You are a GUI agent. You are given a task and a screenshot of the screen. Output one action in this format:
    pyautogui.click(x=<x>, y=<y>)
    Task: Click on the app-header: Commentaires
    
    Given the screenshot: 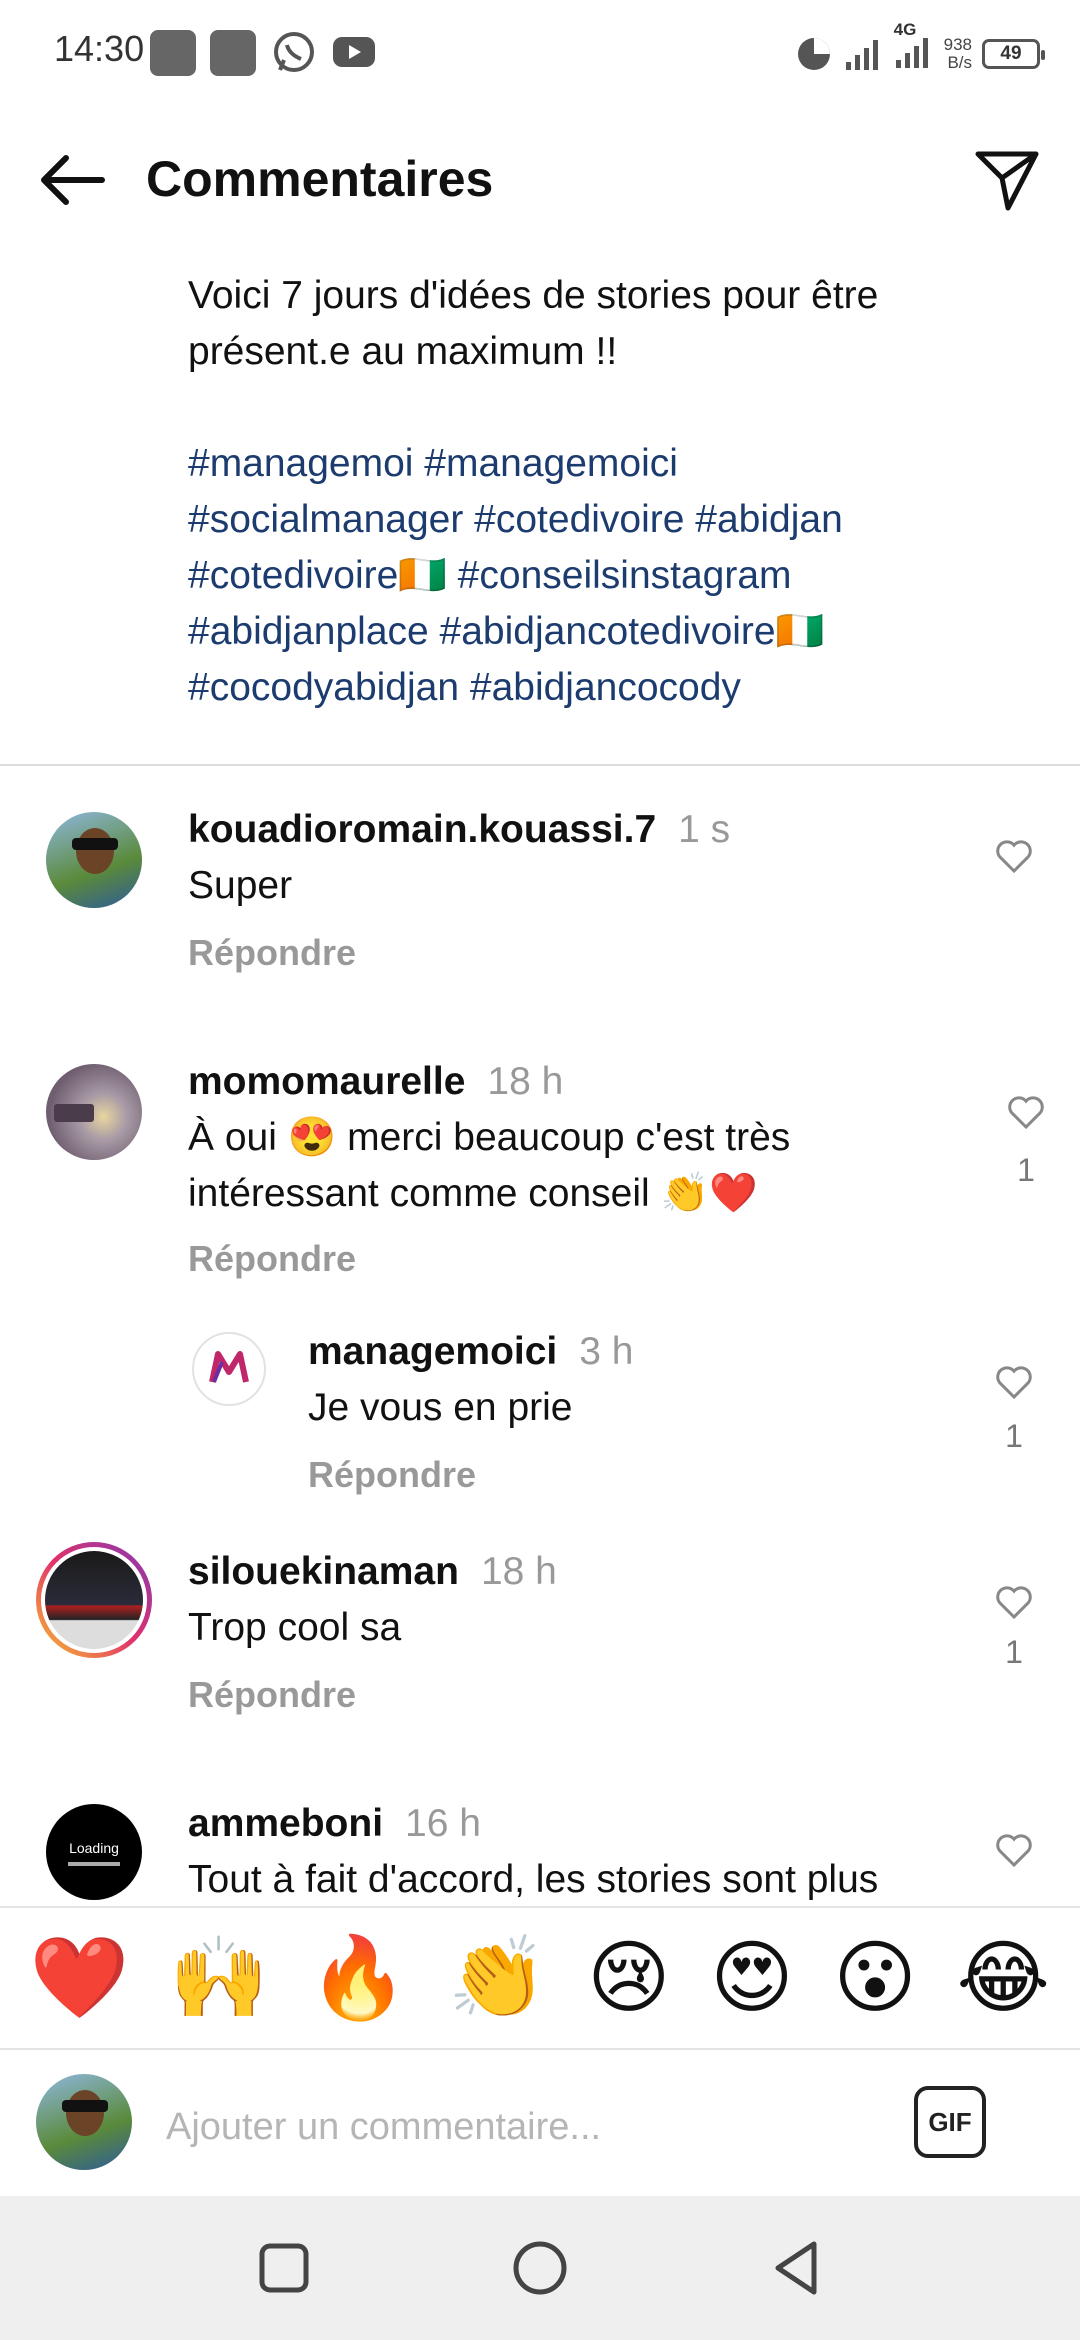 What is the action you would take?
    pyautogui.click(x=540, y=180)
    